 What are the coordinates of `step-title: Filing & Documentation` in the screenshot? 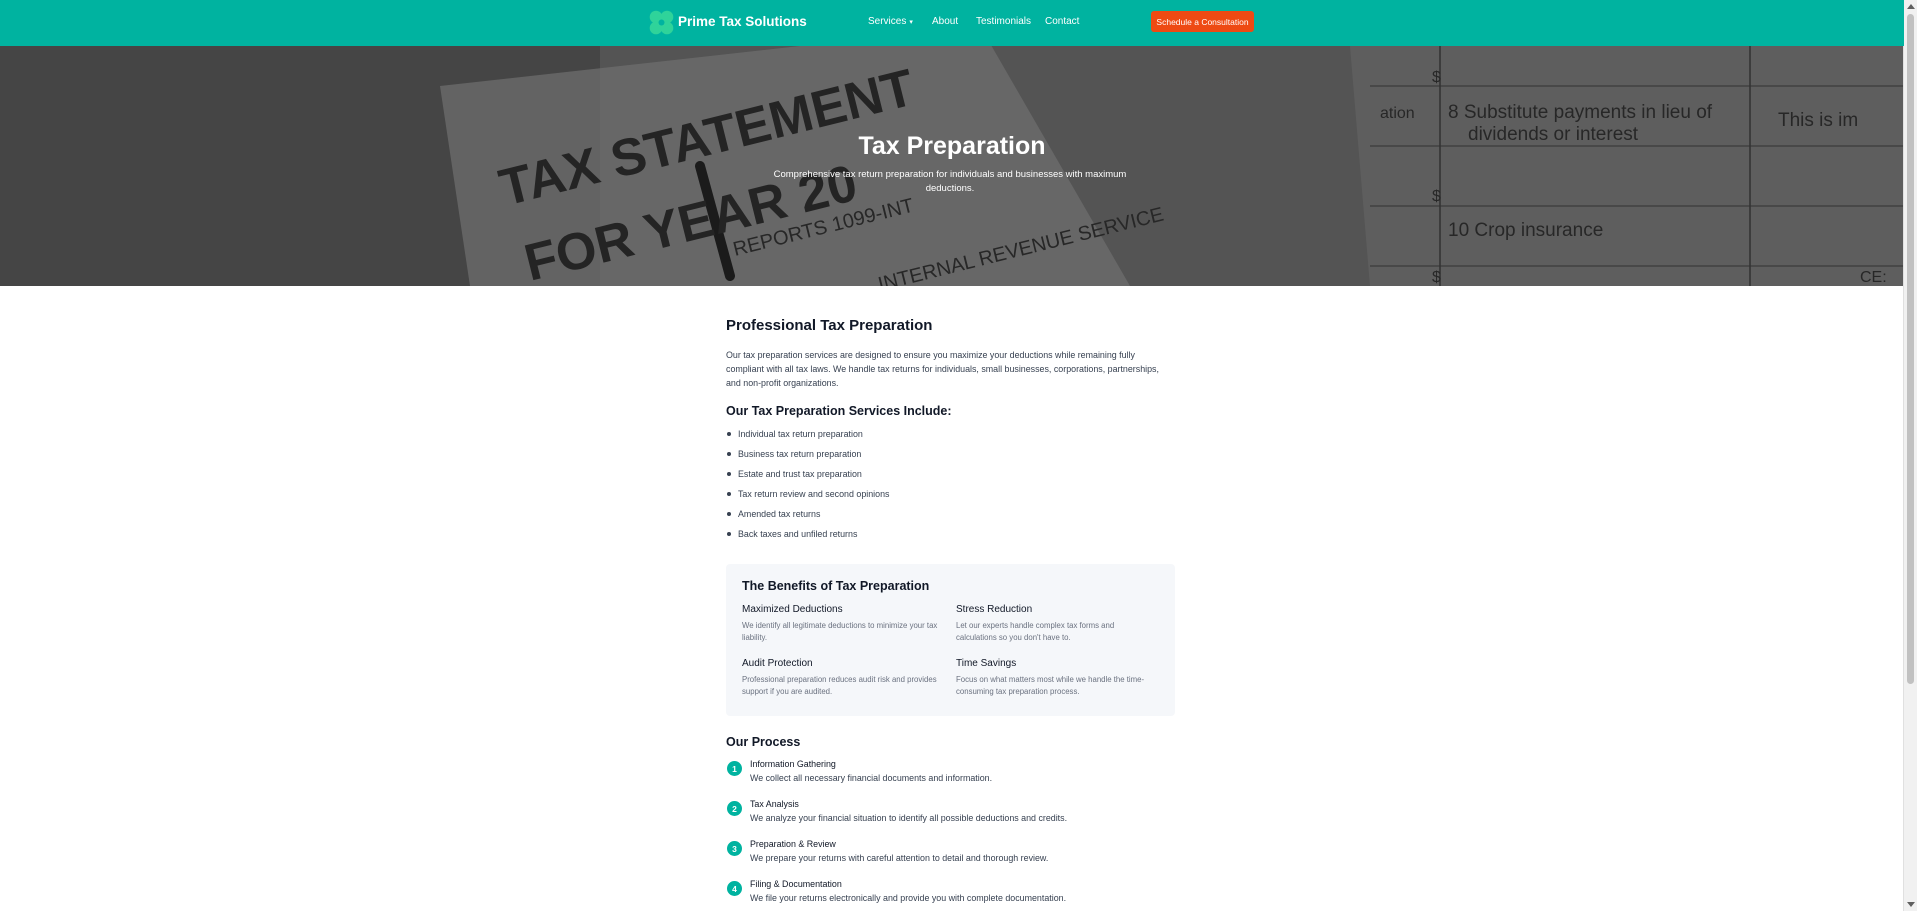 It's located at (796, 884).